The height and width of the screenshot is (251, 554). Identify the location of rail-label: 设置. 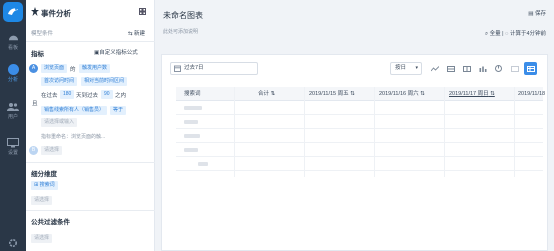
(12, 153).